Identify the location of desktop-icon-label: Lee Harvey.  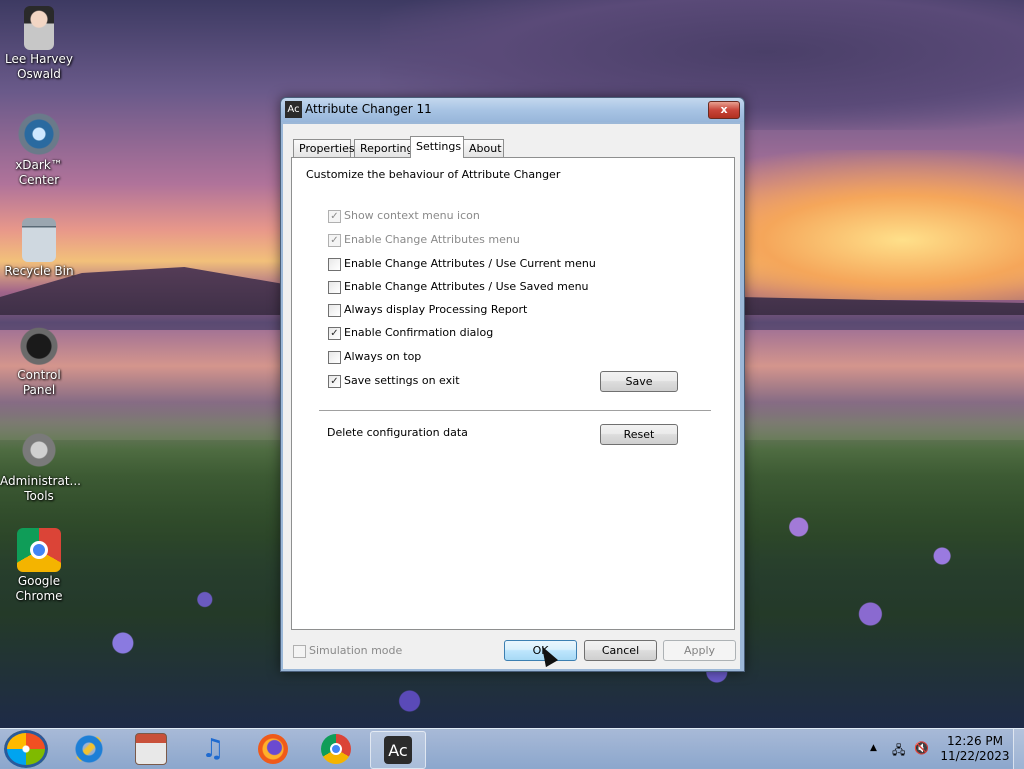
(39, 59).